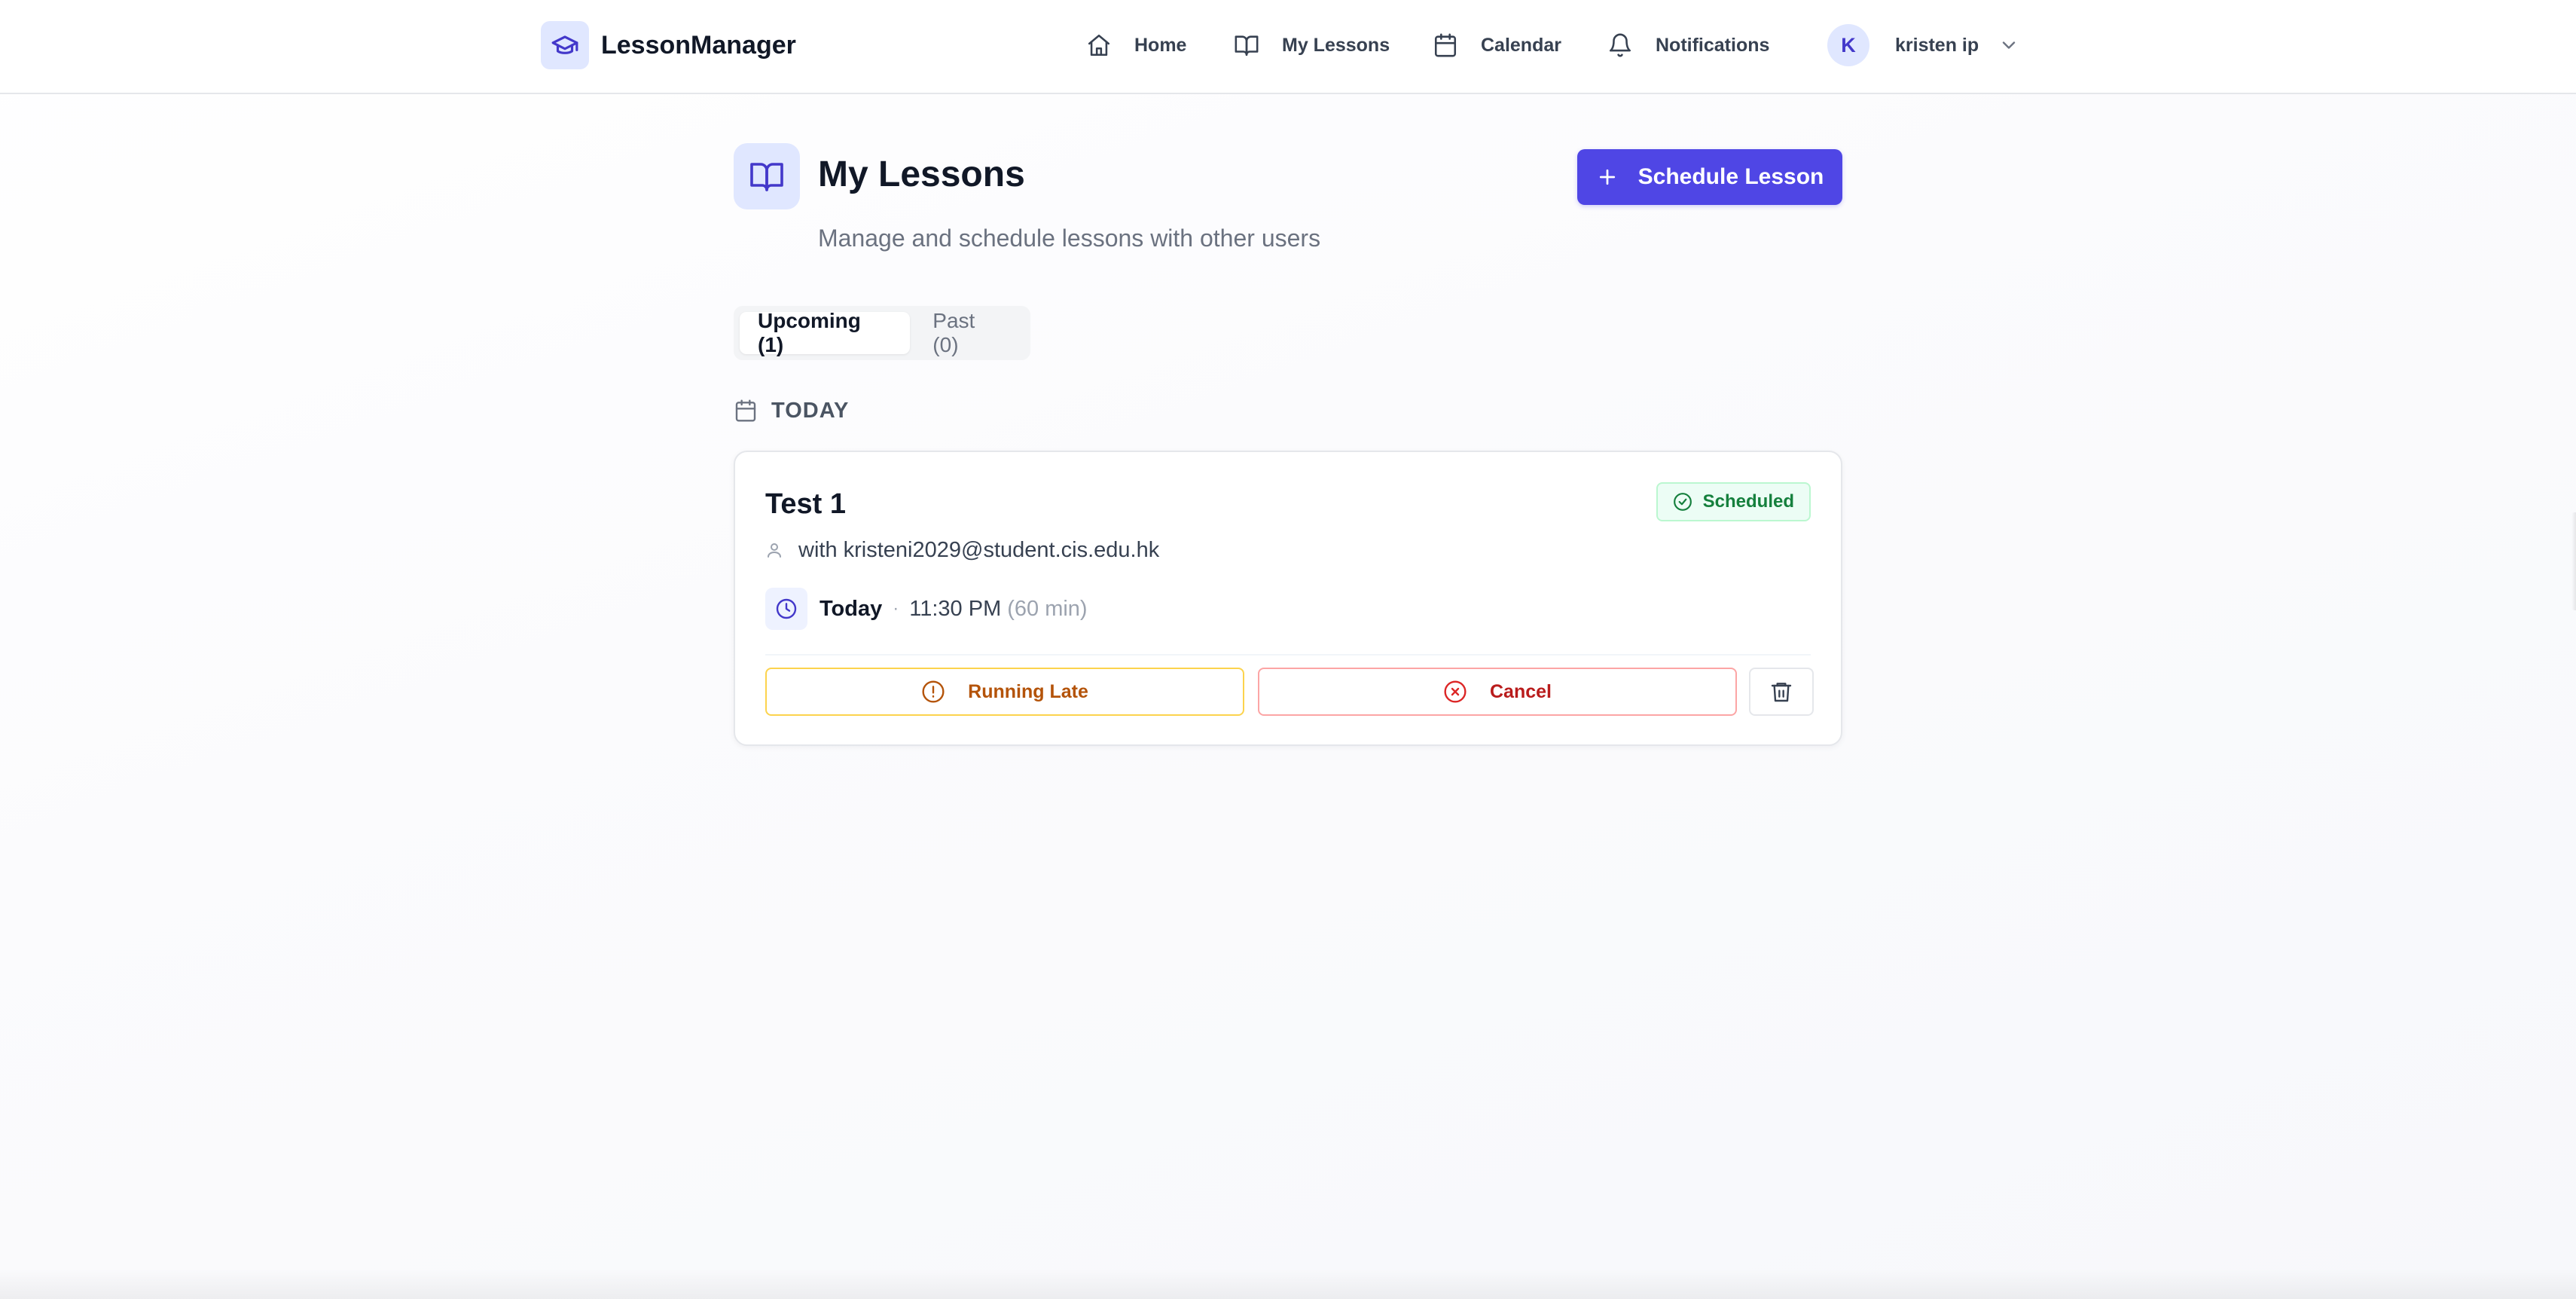 This screenshot has height=1299, width=2576. What do you see at coordinates (2009, 46) in the screenshot?
I see `chevron-down-icon` at bounding box center [2009, 46].